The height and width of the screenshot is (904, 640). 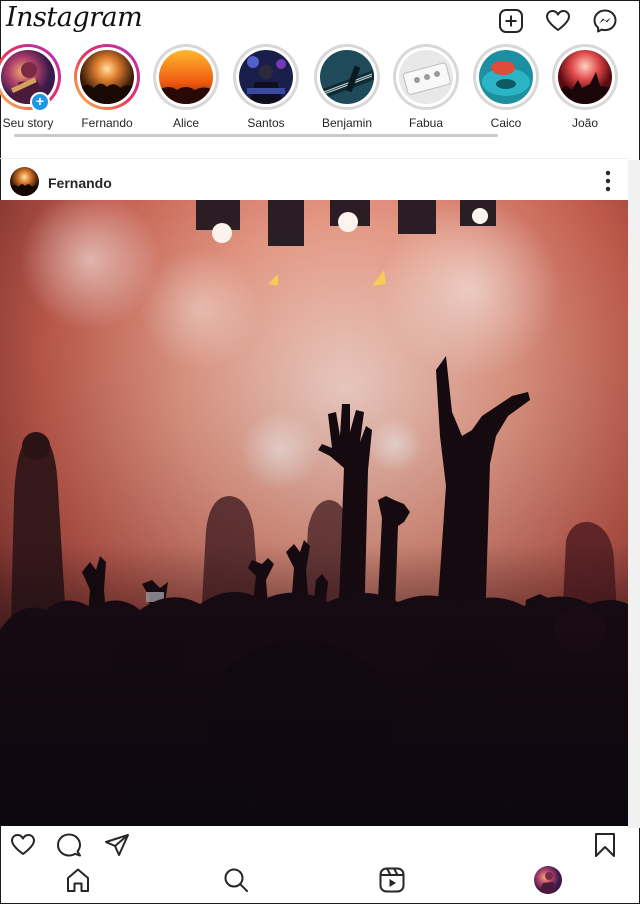 What do you see at coordinates (320, 844) in the screenshot?
I see `post-actions` at bounding box center [320, 844].